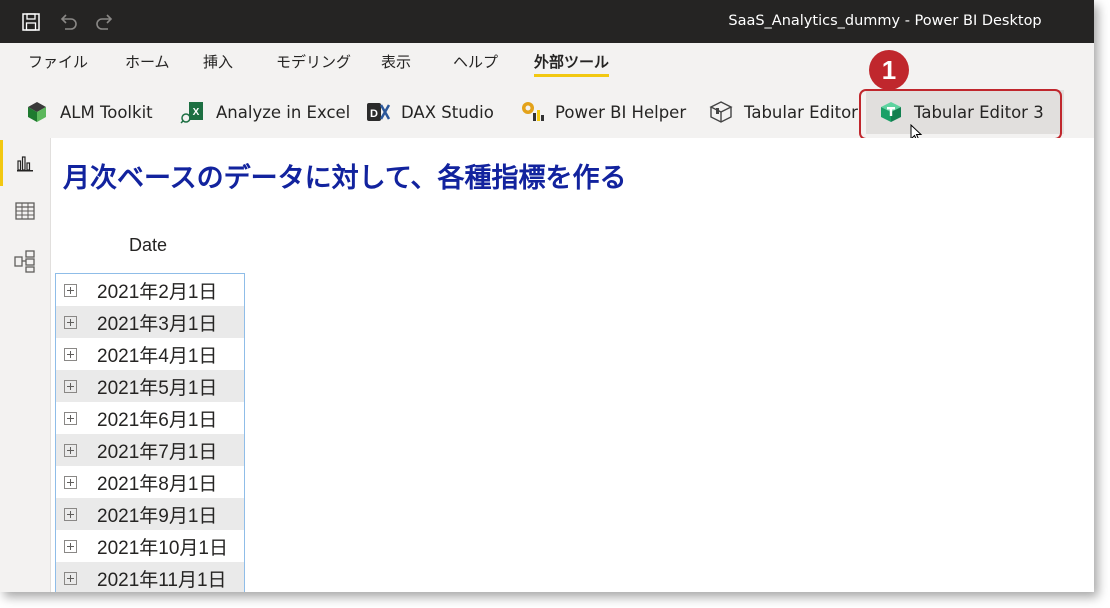  I want to click on tabular-editor-label: Tabular Editor, so click(801, 112).